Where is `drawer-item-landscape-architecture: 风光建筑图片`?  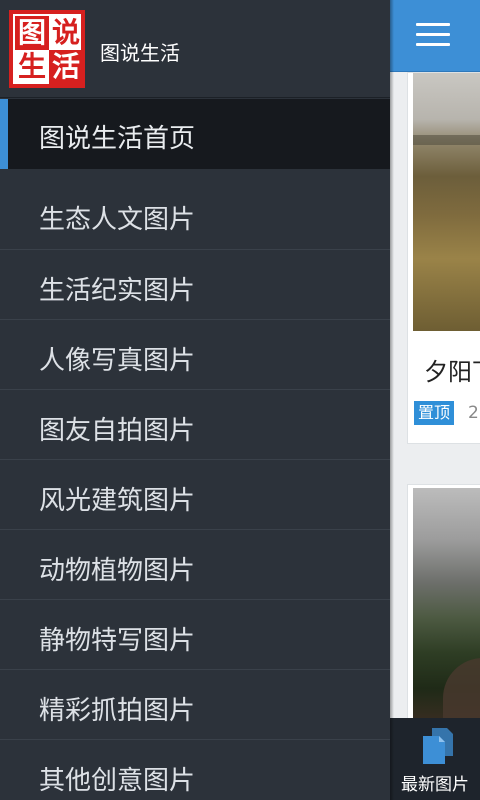 drawer-item-landscape-architecture: 风光建筑图片 is located at coordinates (195, 494).